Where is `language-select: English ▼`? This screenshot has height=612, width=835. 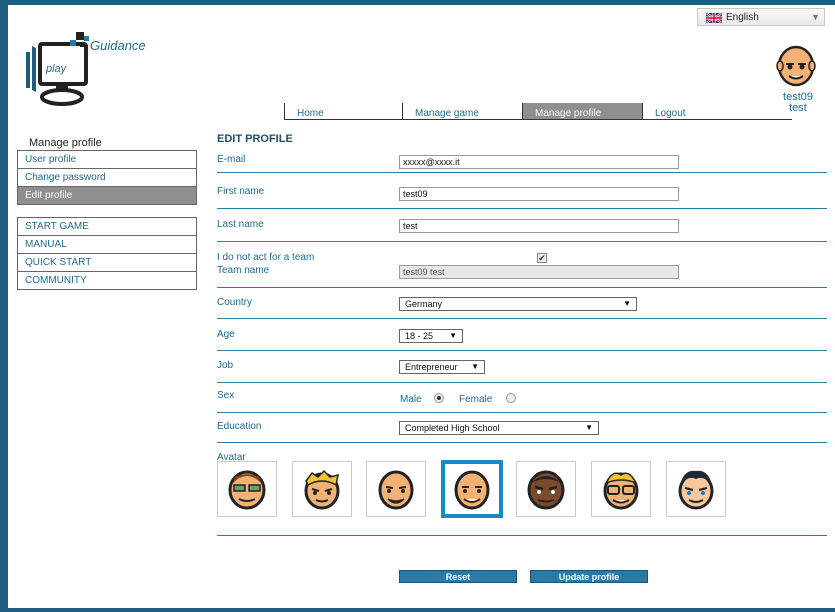
language-select: English ▼ is located at coordinates (761, 17).